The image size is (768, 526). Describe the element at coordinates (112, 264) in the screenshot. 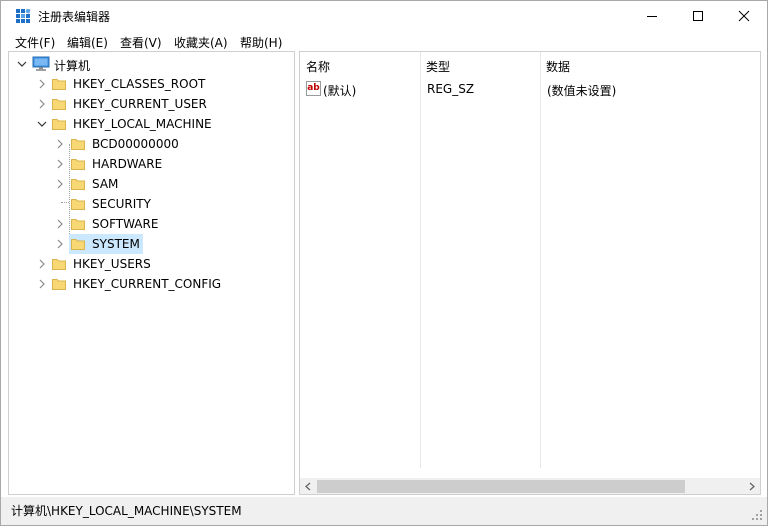

I see `tree-item-label: HKEY_USERS` at that location.